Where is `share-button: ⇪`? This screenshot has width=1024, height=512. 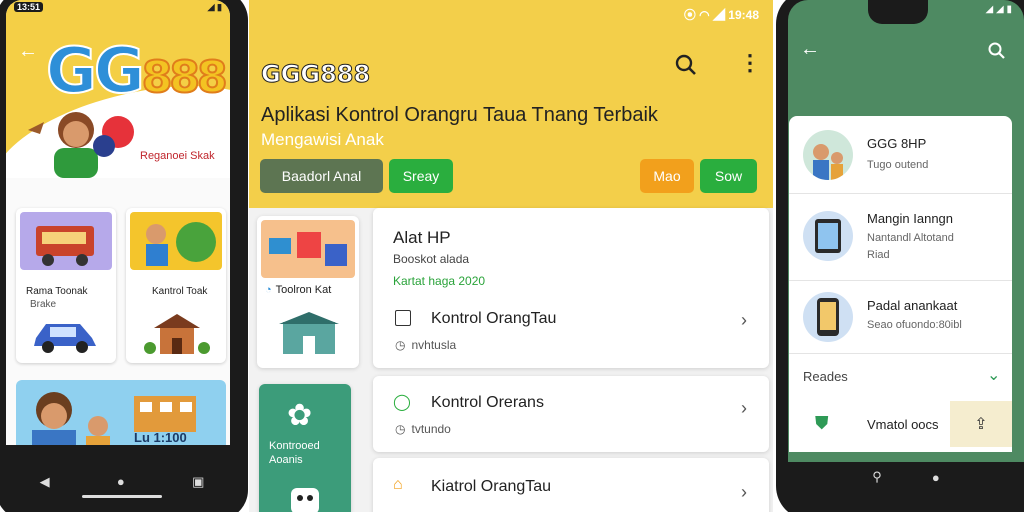
share-button: ⇪ is located at coordinates (981, 424).